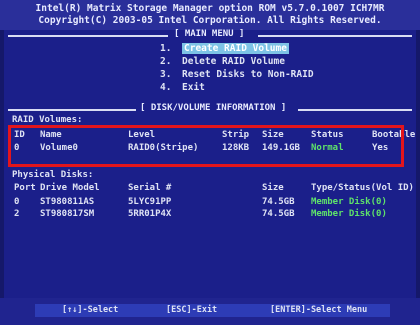 This screenshot has width=420, height=325. I want to click on menu-item-number: 2., so click(166, 61).